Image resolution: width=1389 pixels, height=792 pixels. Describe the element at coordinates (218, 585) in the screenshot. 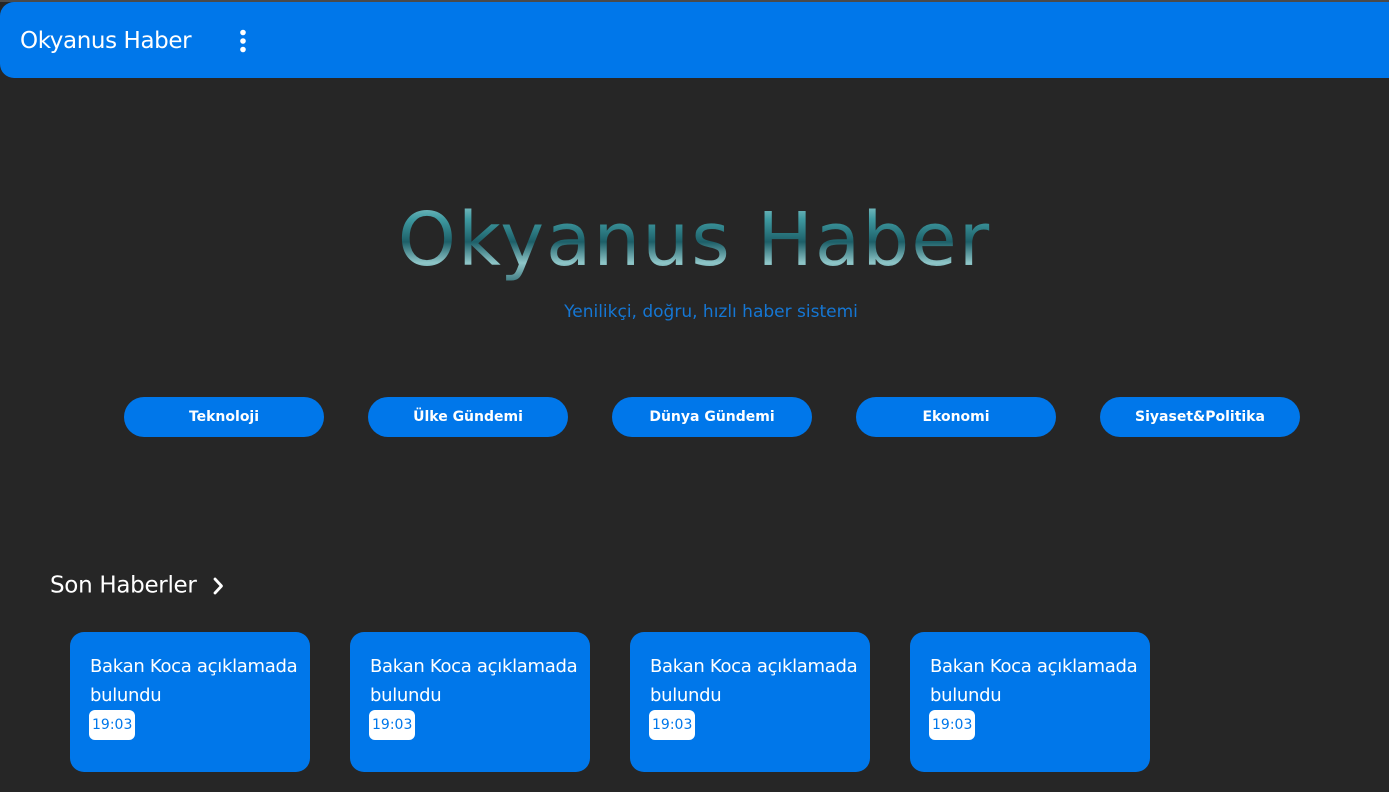

I see `chevron-right-icon` at that location.